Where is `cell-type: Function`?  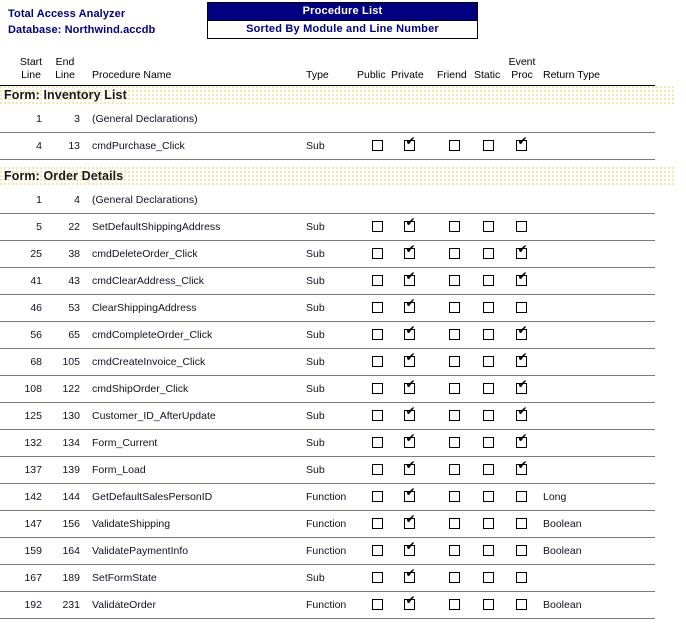 cell-type: Function is located at coordinates (326, 524).